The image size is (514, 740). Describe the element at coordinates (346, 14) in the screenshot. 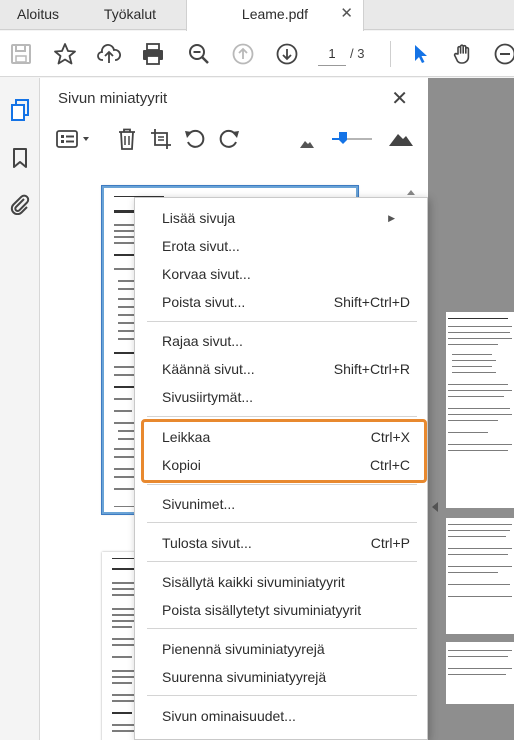

I see `close-tab-icon: ✕` at that location.